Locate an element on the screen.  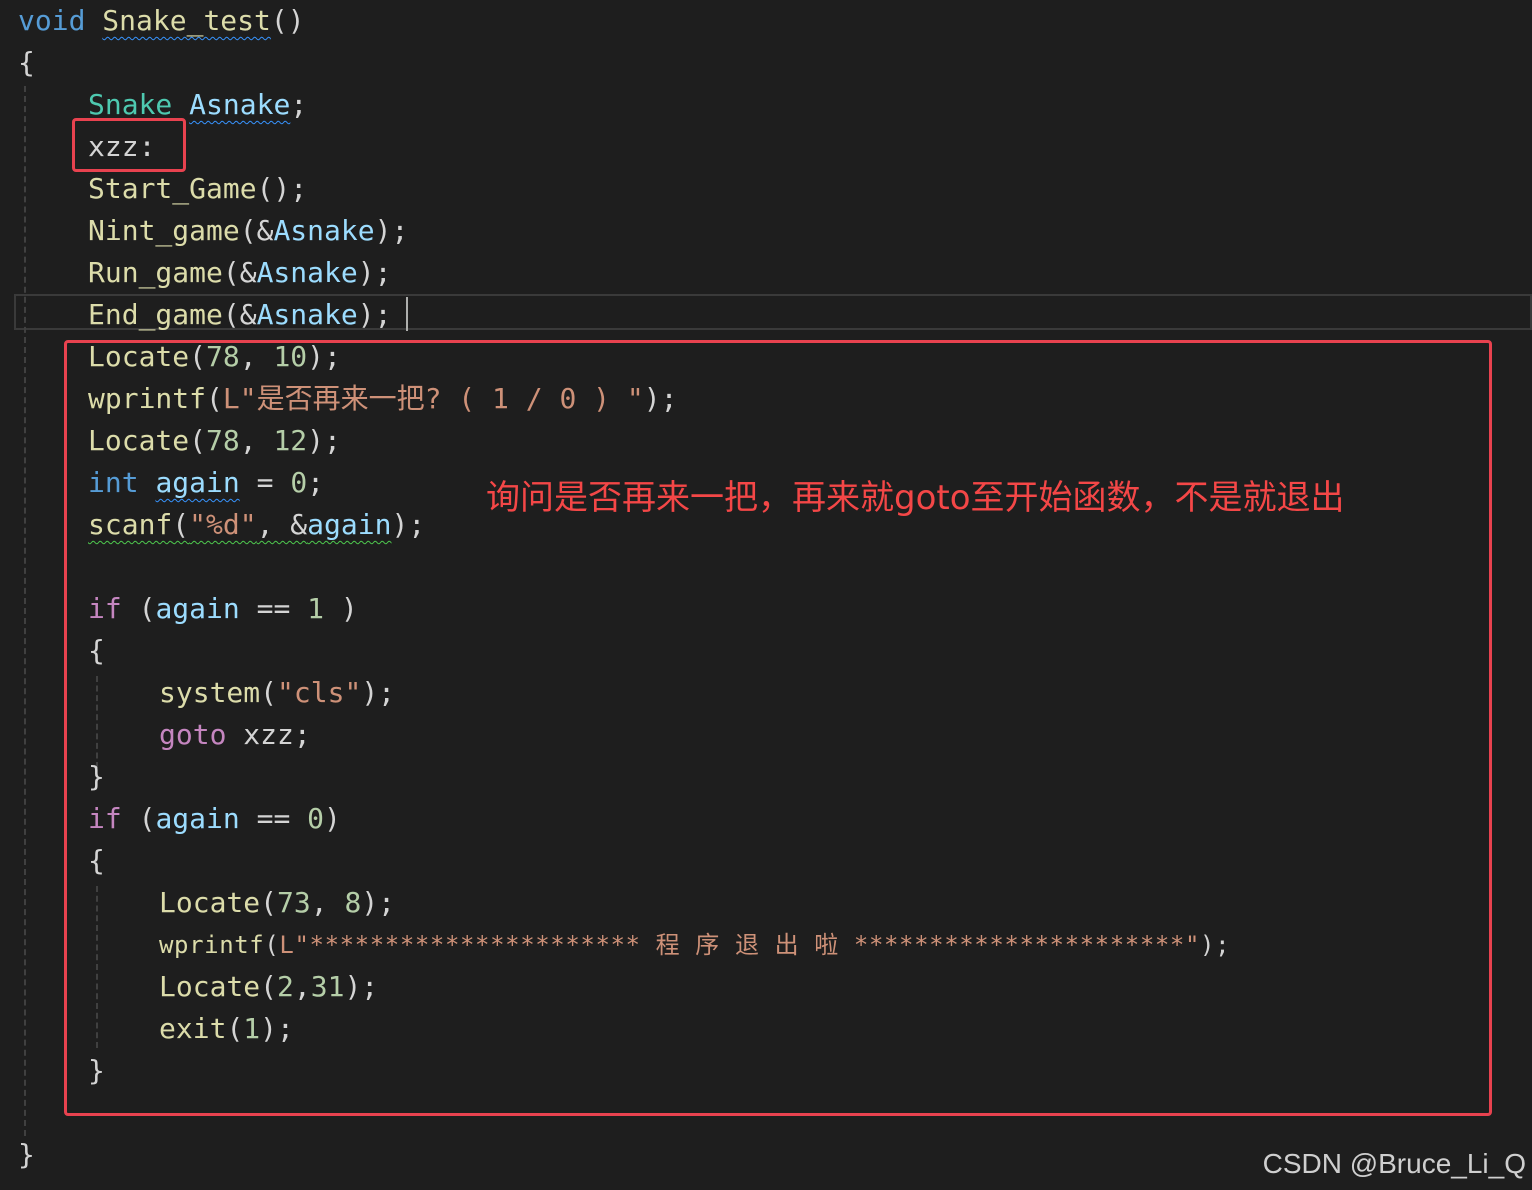
code-line: Start_Game(); is located at coordinates (197, 189).